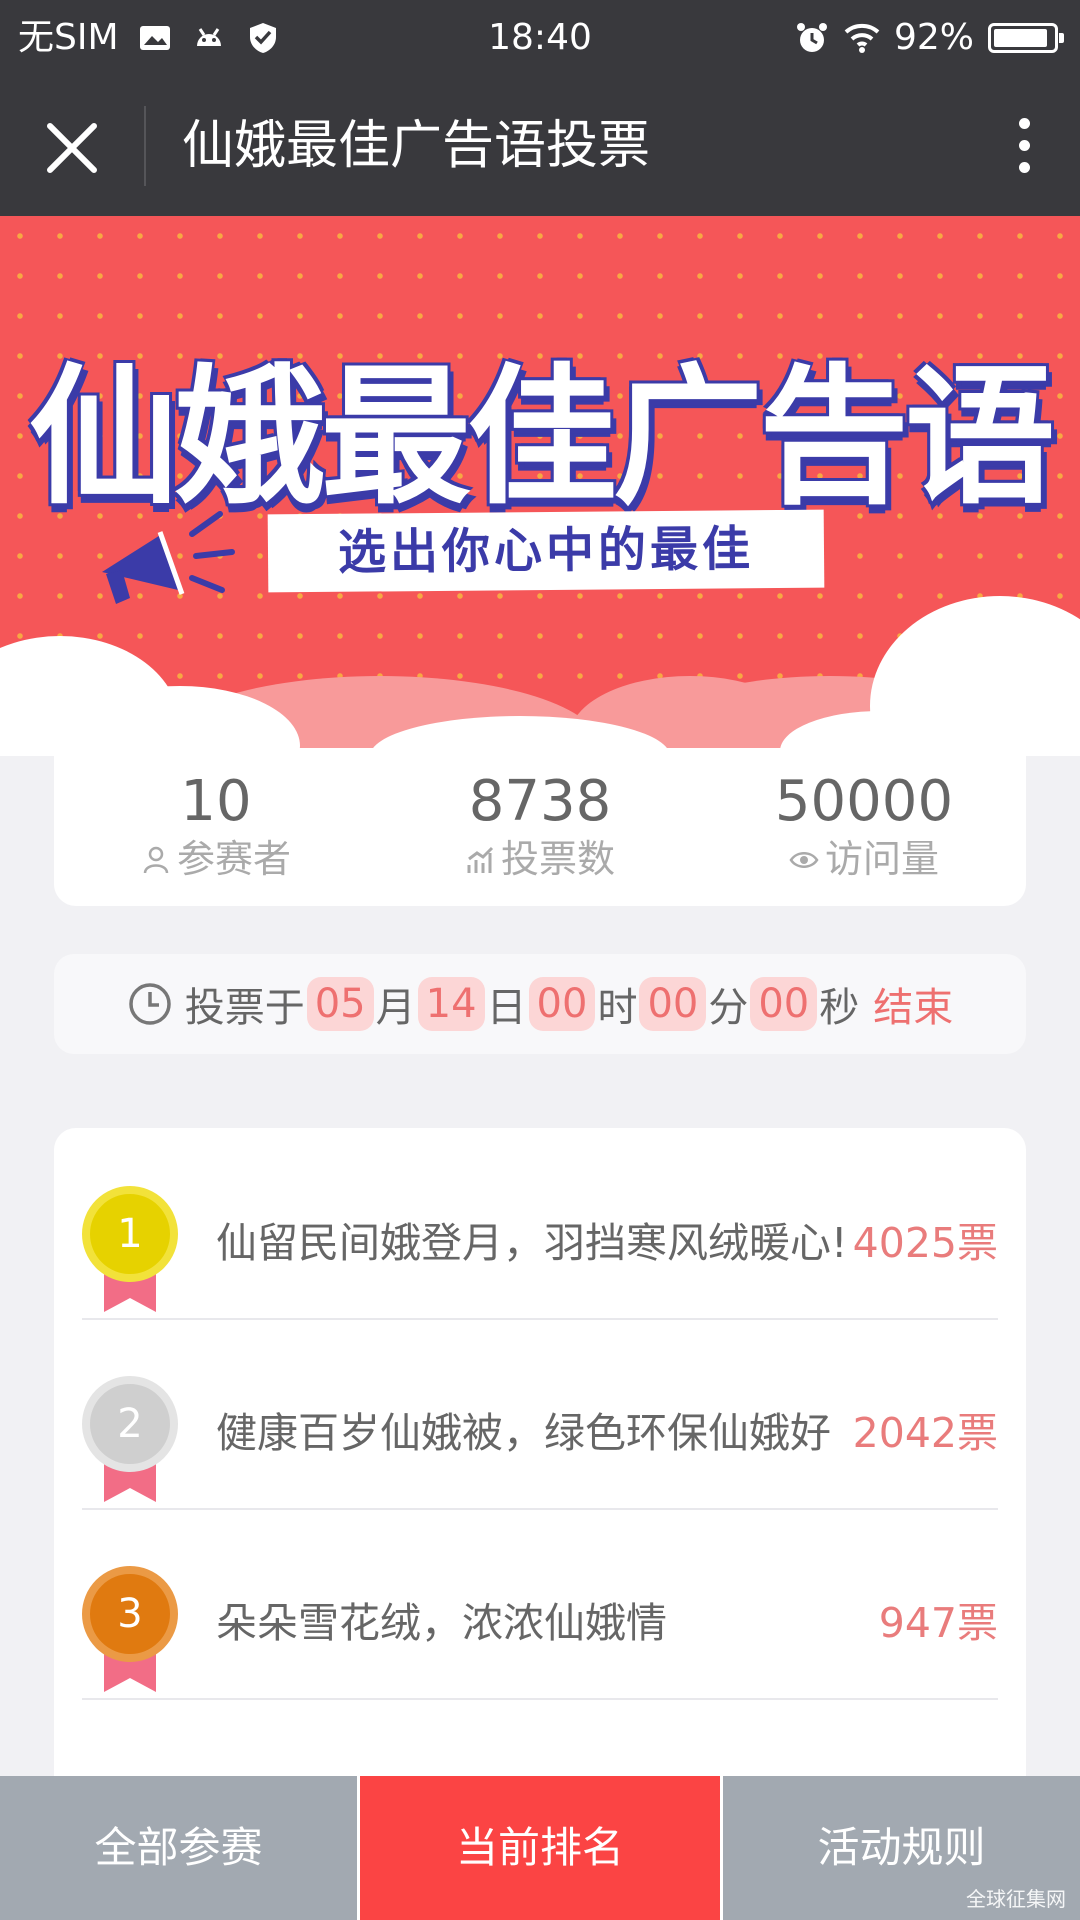 The height and width of the screenshot is (1920, 1080). I want to click on stat-label: 投票数, so click(557, 859).